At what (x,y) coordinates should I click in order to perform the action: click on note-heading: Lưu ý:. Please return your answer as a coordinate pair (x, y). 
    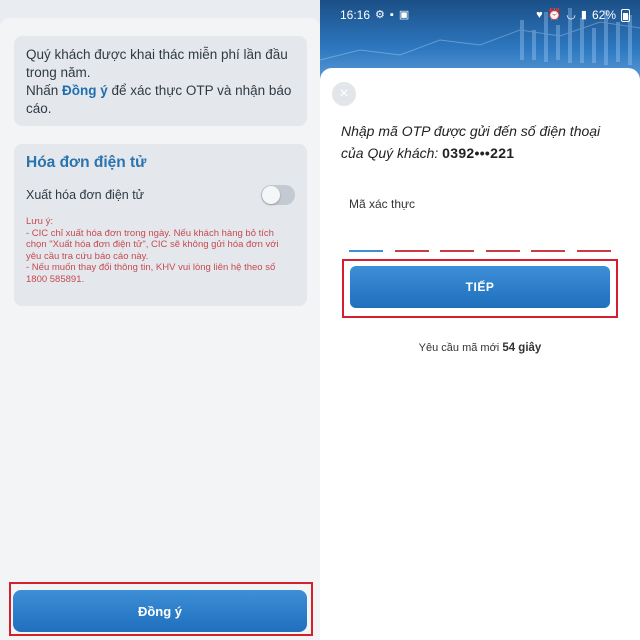
    Looking at the image, I should click on (39, 221).